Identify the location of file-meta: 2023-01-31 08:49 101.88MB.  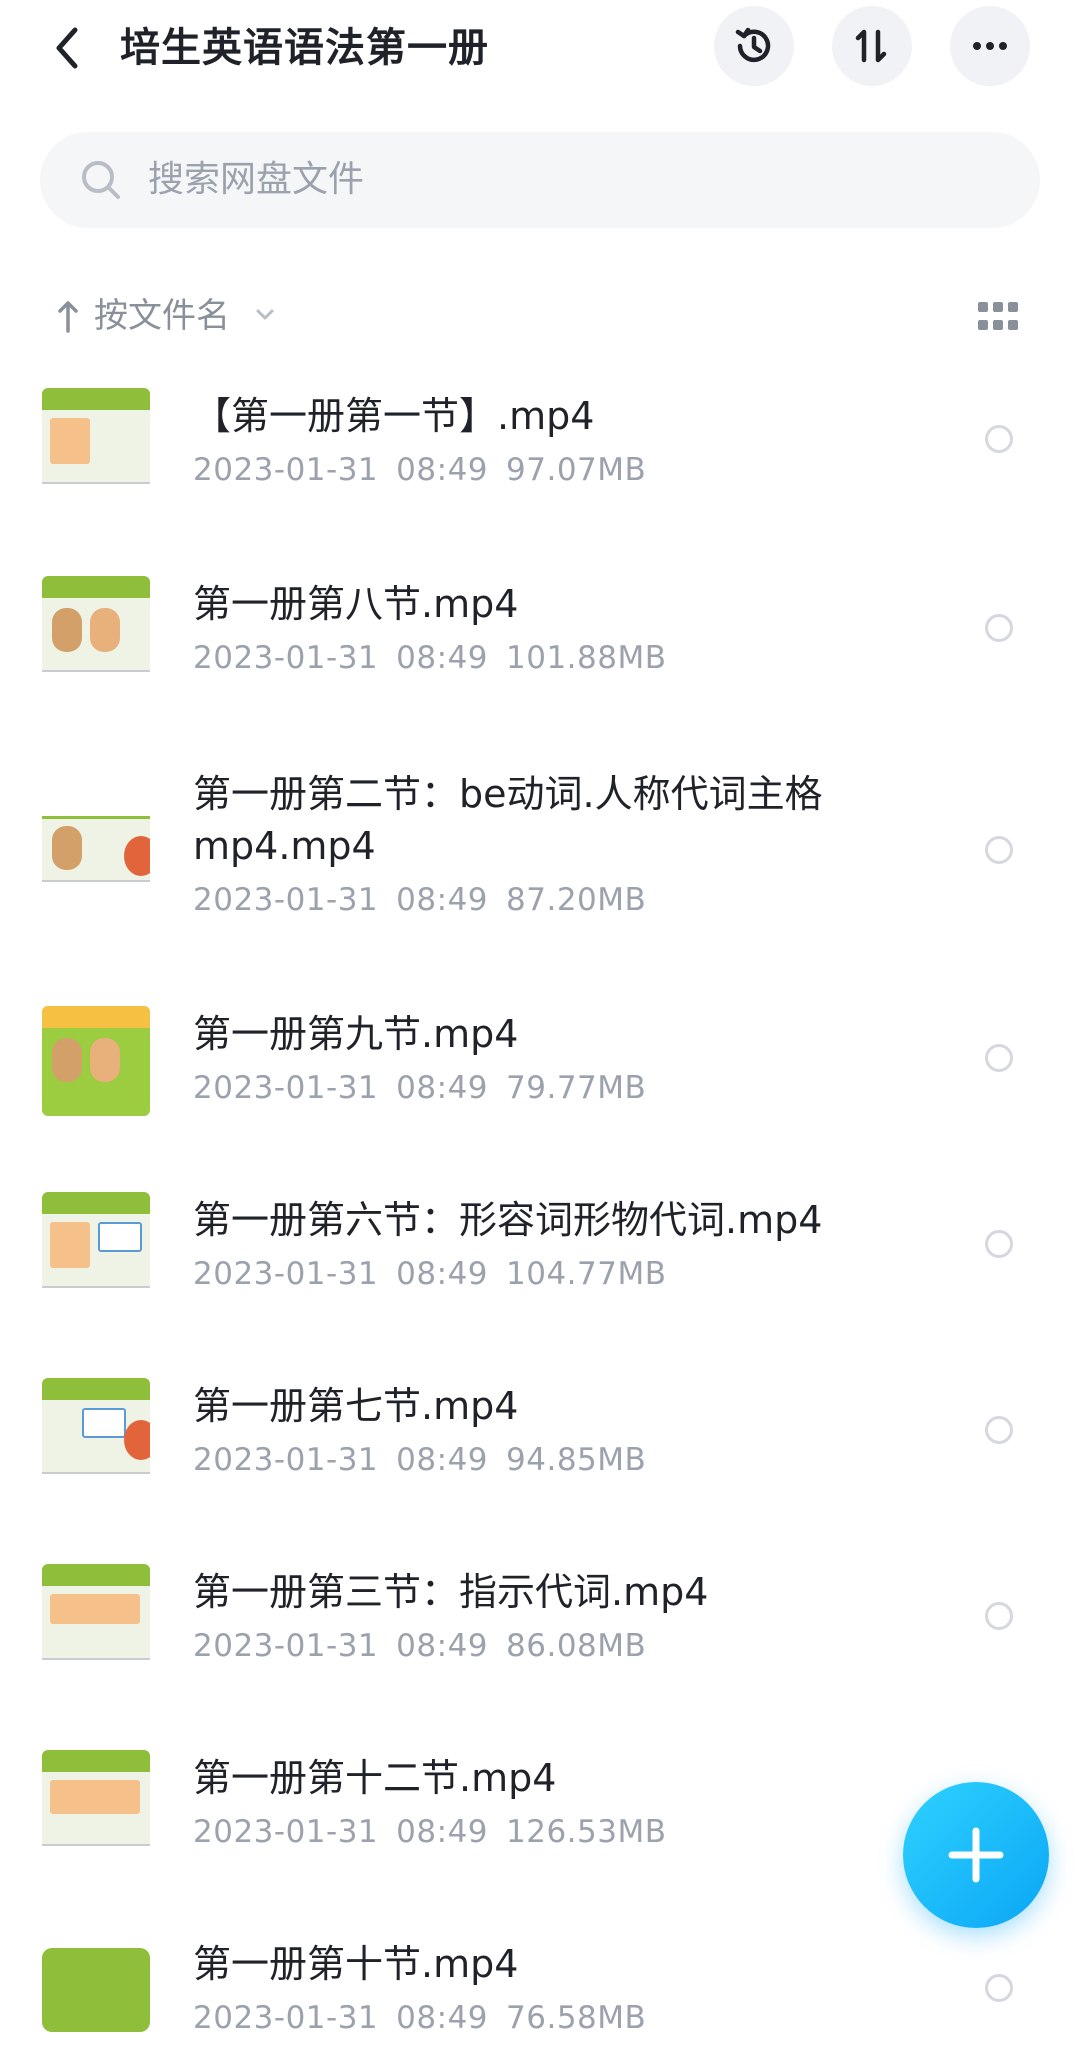
(430, 658).